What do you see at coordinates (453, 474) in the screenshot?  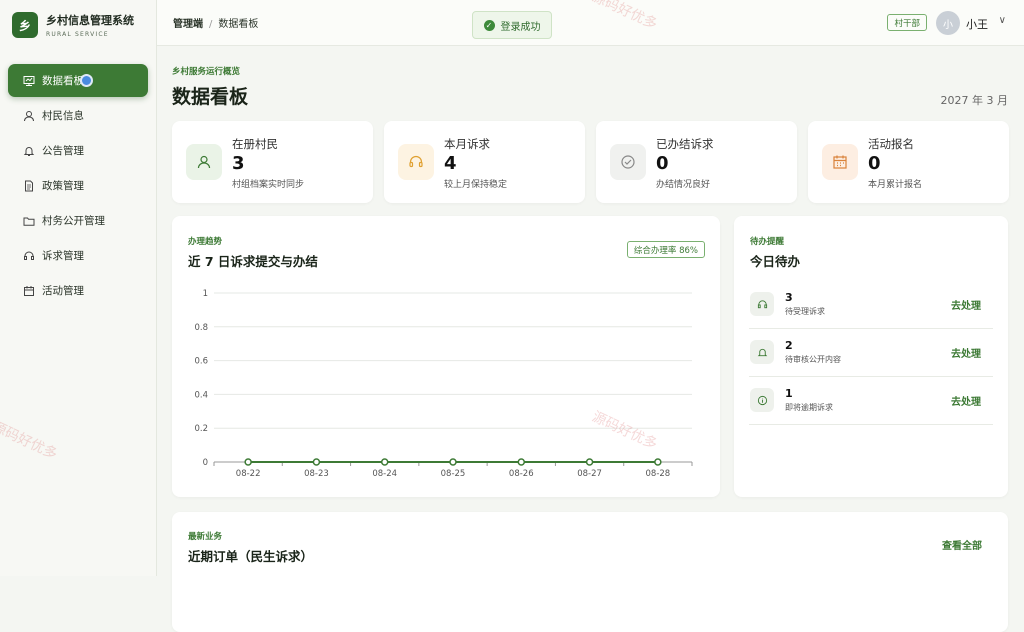 I see `x-tick-label: 08-25` at bounding box center [453, 474].